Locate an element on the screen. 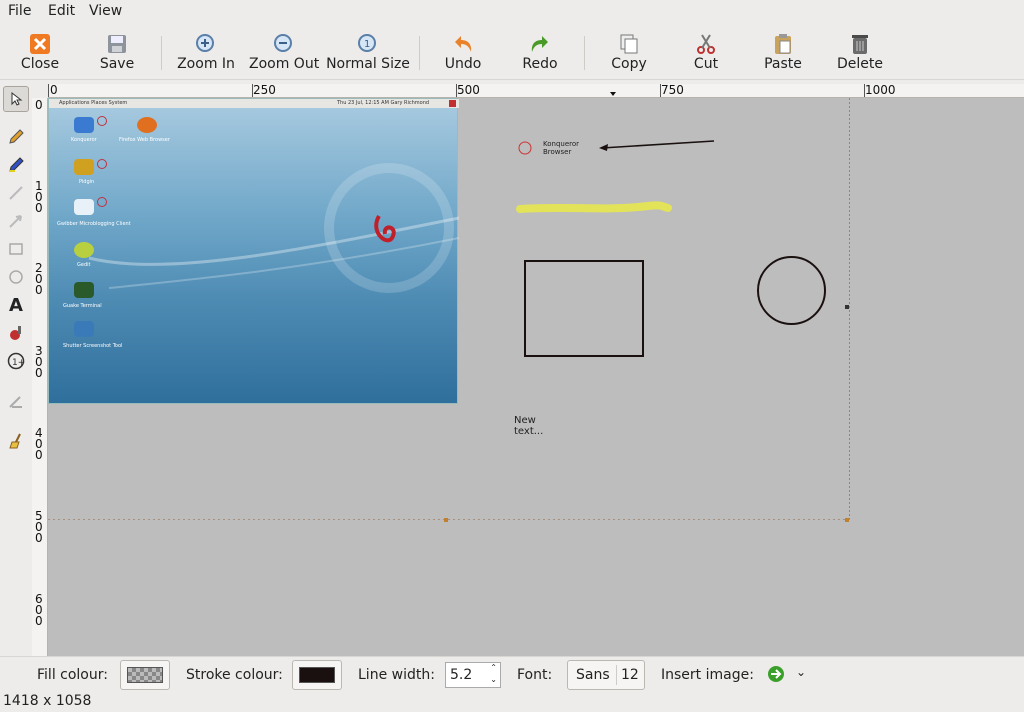 The image size is (1024, 712). close-button: Close is located at coordinates (40, 52).